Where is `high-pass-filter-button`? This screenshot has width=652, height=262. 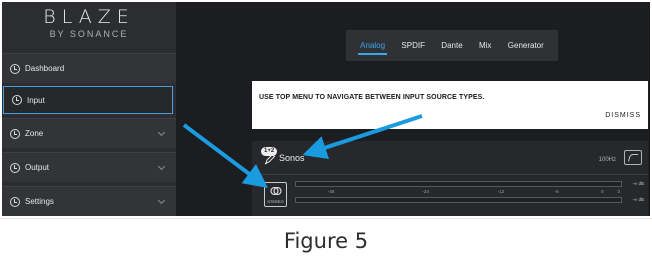 high-pass-filter-button is located at coordinates (633, 157).